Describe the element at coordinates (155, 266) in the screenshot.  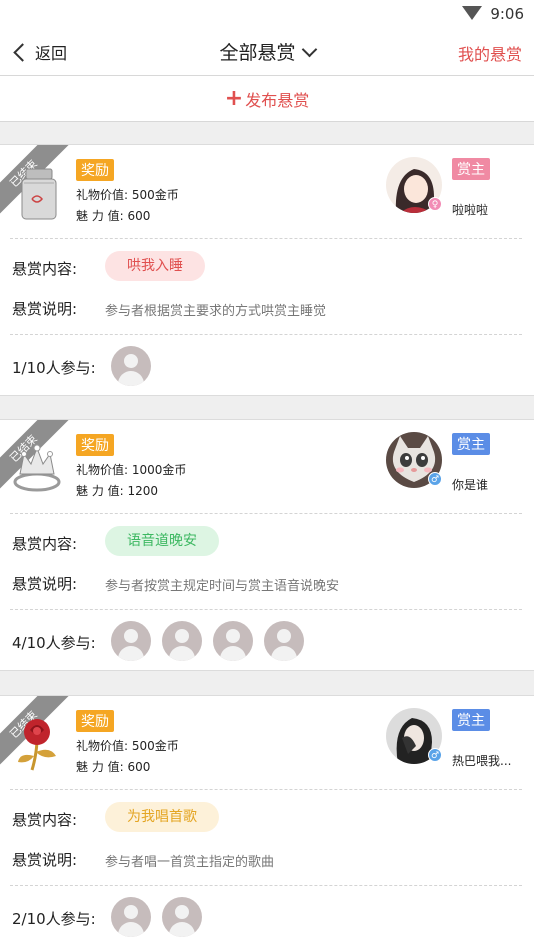
I see `content-pill: 哄我入睡` at that location.